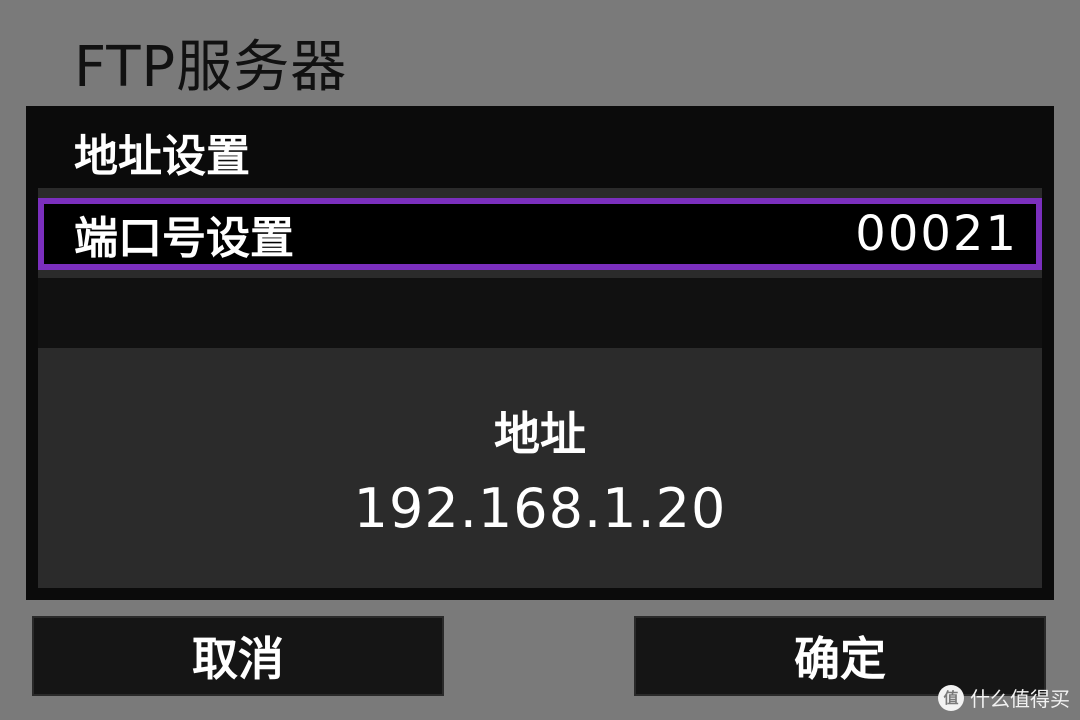  I want to click on menu-item-label: 端口号设置, so click(184, 238).